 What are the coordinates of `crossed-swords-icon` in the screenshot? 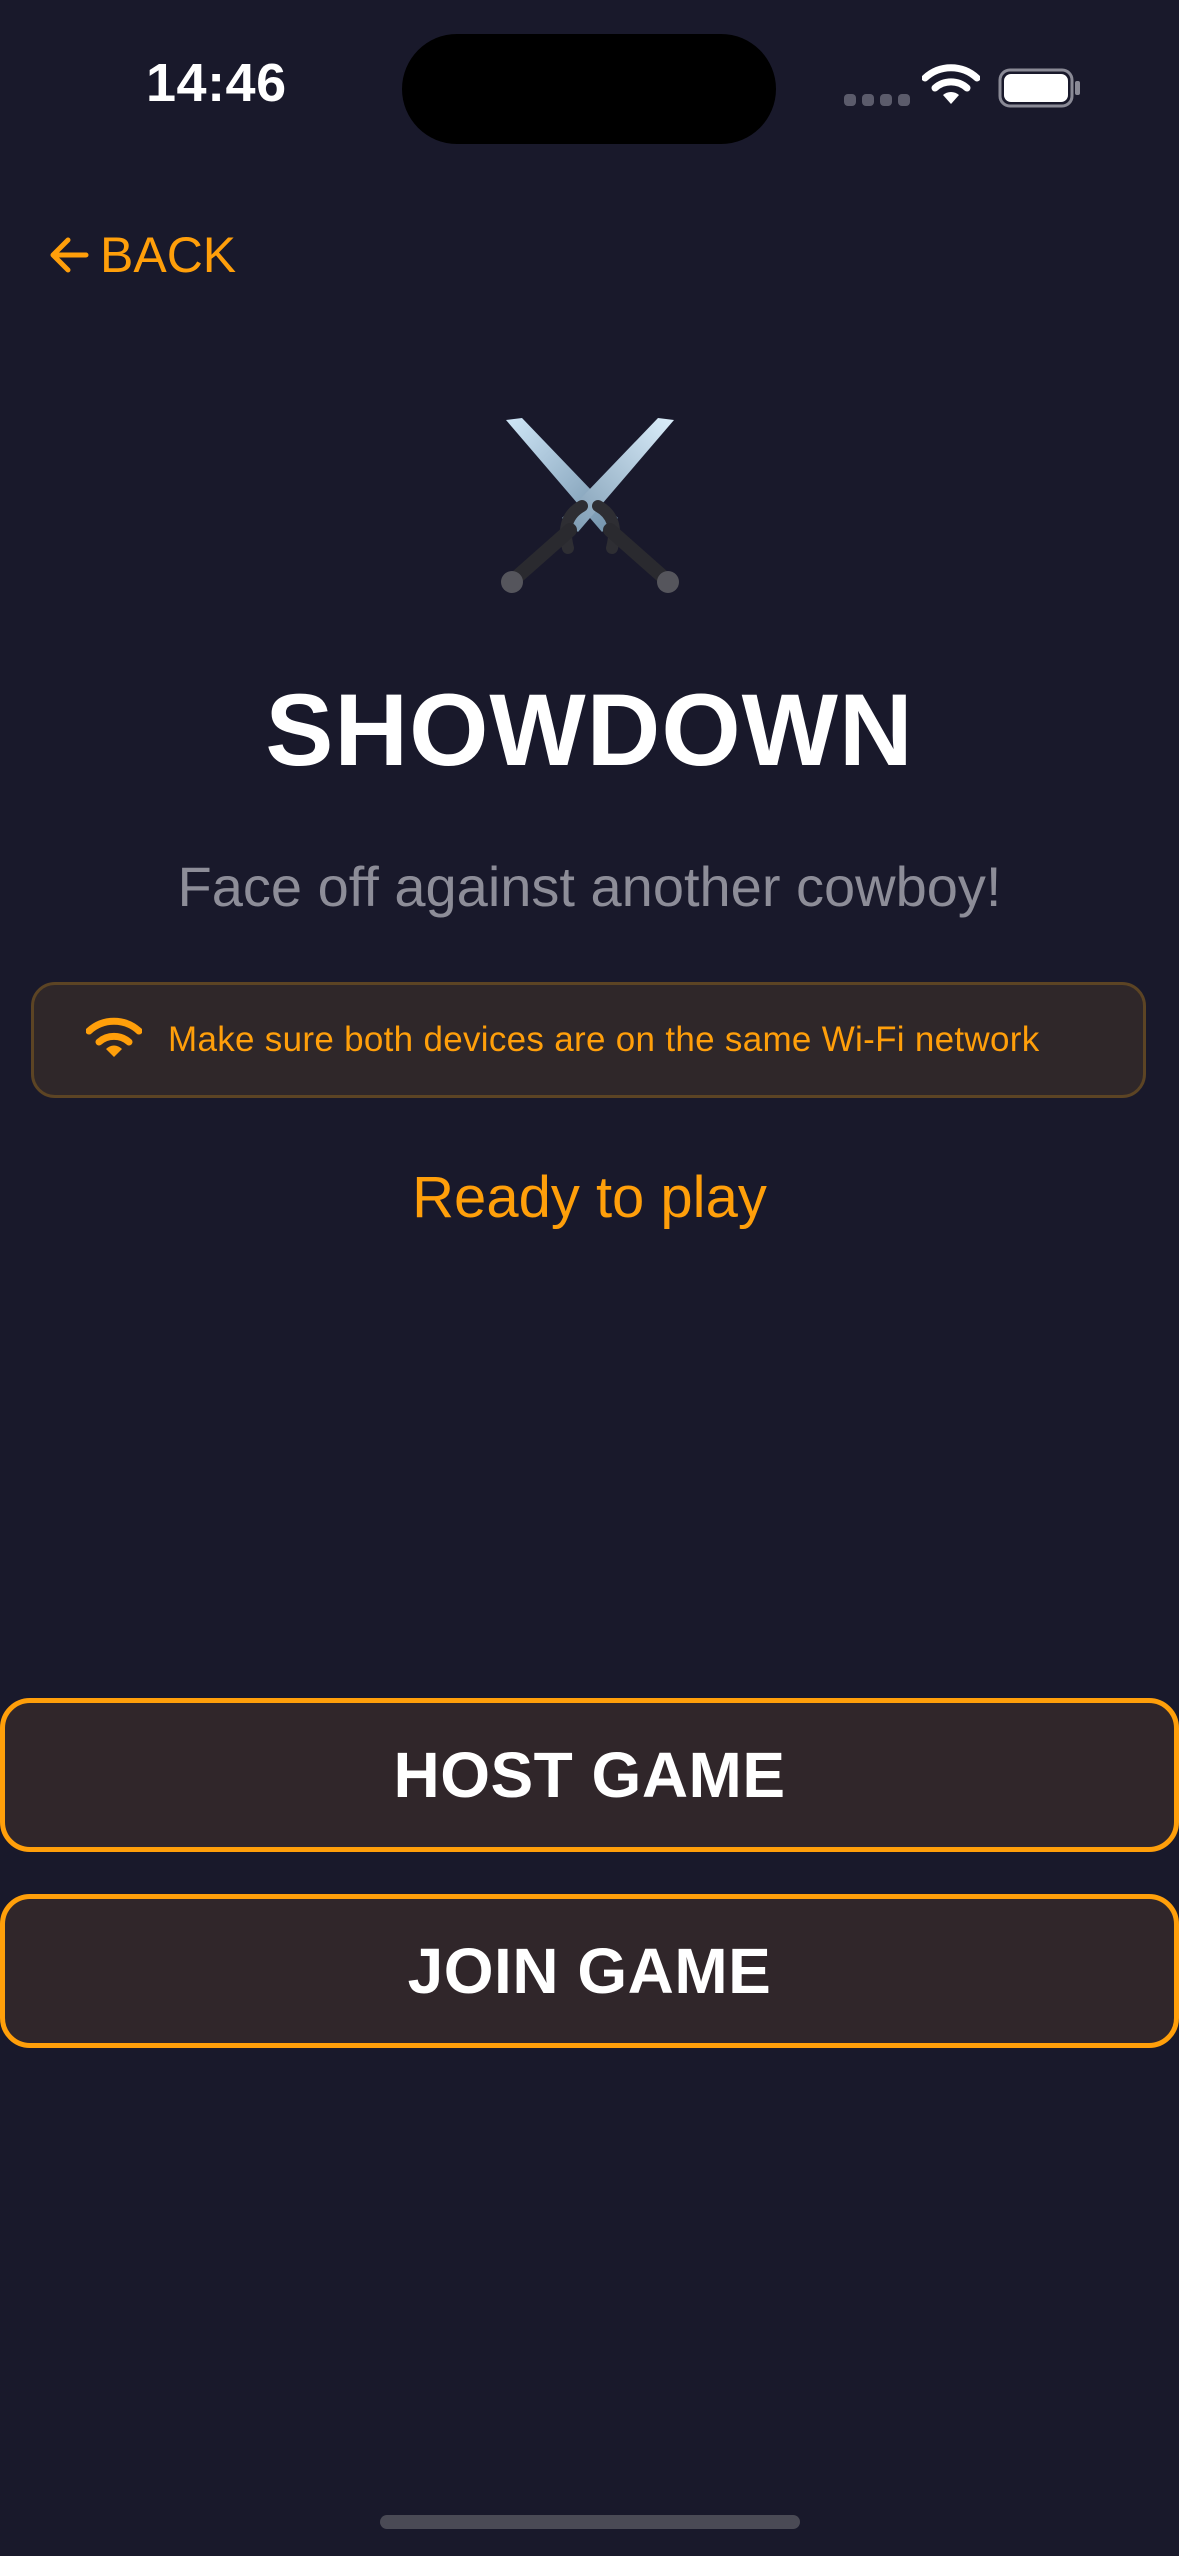 It's located at (590, 507).